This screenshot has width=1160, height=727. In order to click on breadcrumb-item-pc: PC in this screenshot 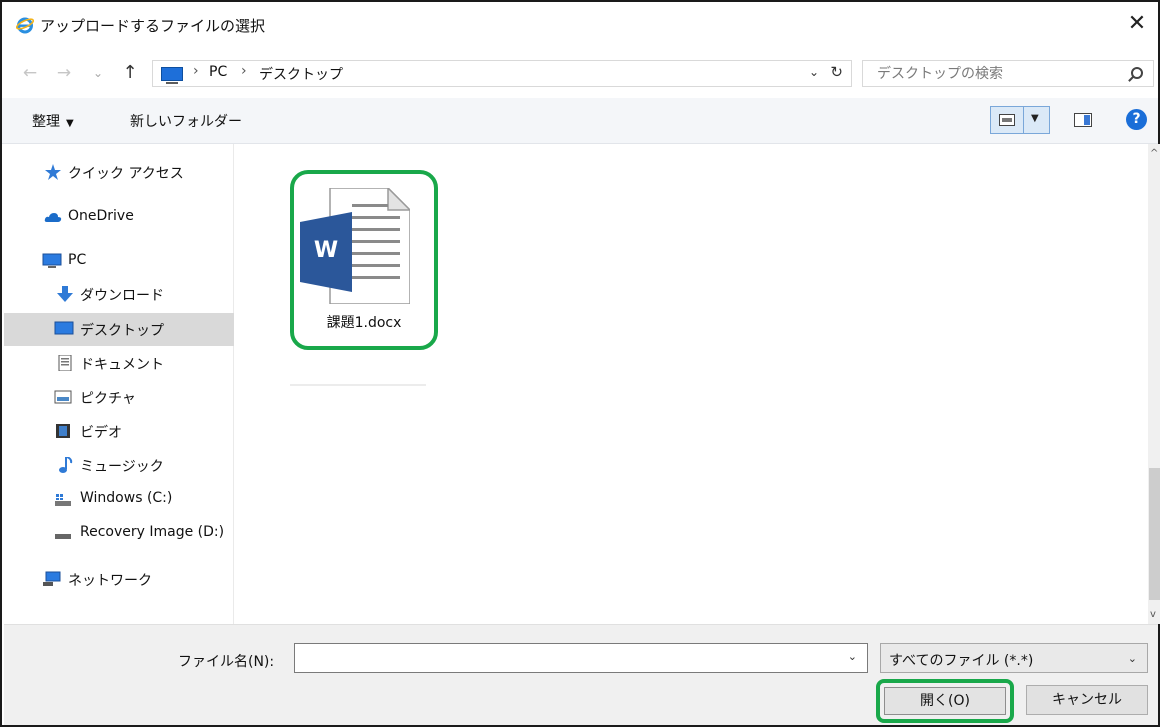, I will do `click(218, 72)`.